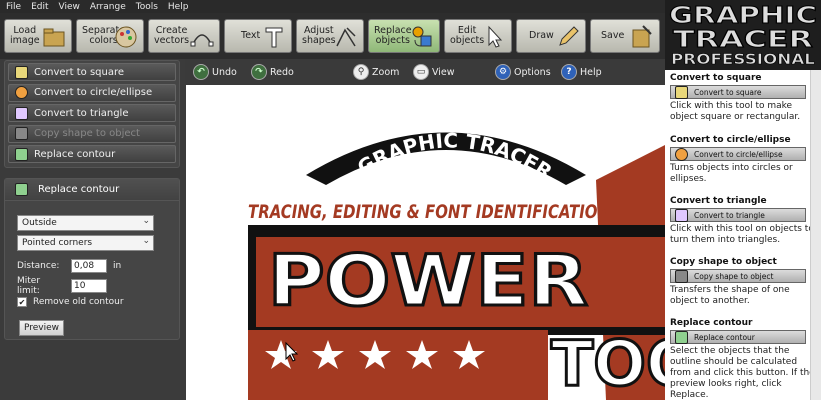 This screenshot has width=821, height=400. Describe the element at coordinates (215, 72) in the screenshot. I see `undo-button: ↶ Undo` at that location.